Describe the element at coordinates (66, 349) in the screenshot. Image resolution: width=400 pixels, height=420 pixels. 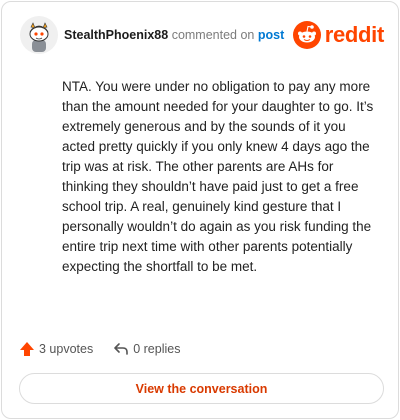
I see `upvotes-label: 3 upvotes` at that location.